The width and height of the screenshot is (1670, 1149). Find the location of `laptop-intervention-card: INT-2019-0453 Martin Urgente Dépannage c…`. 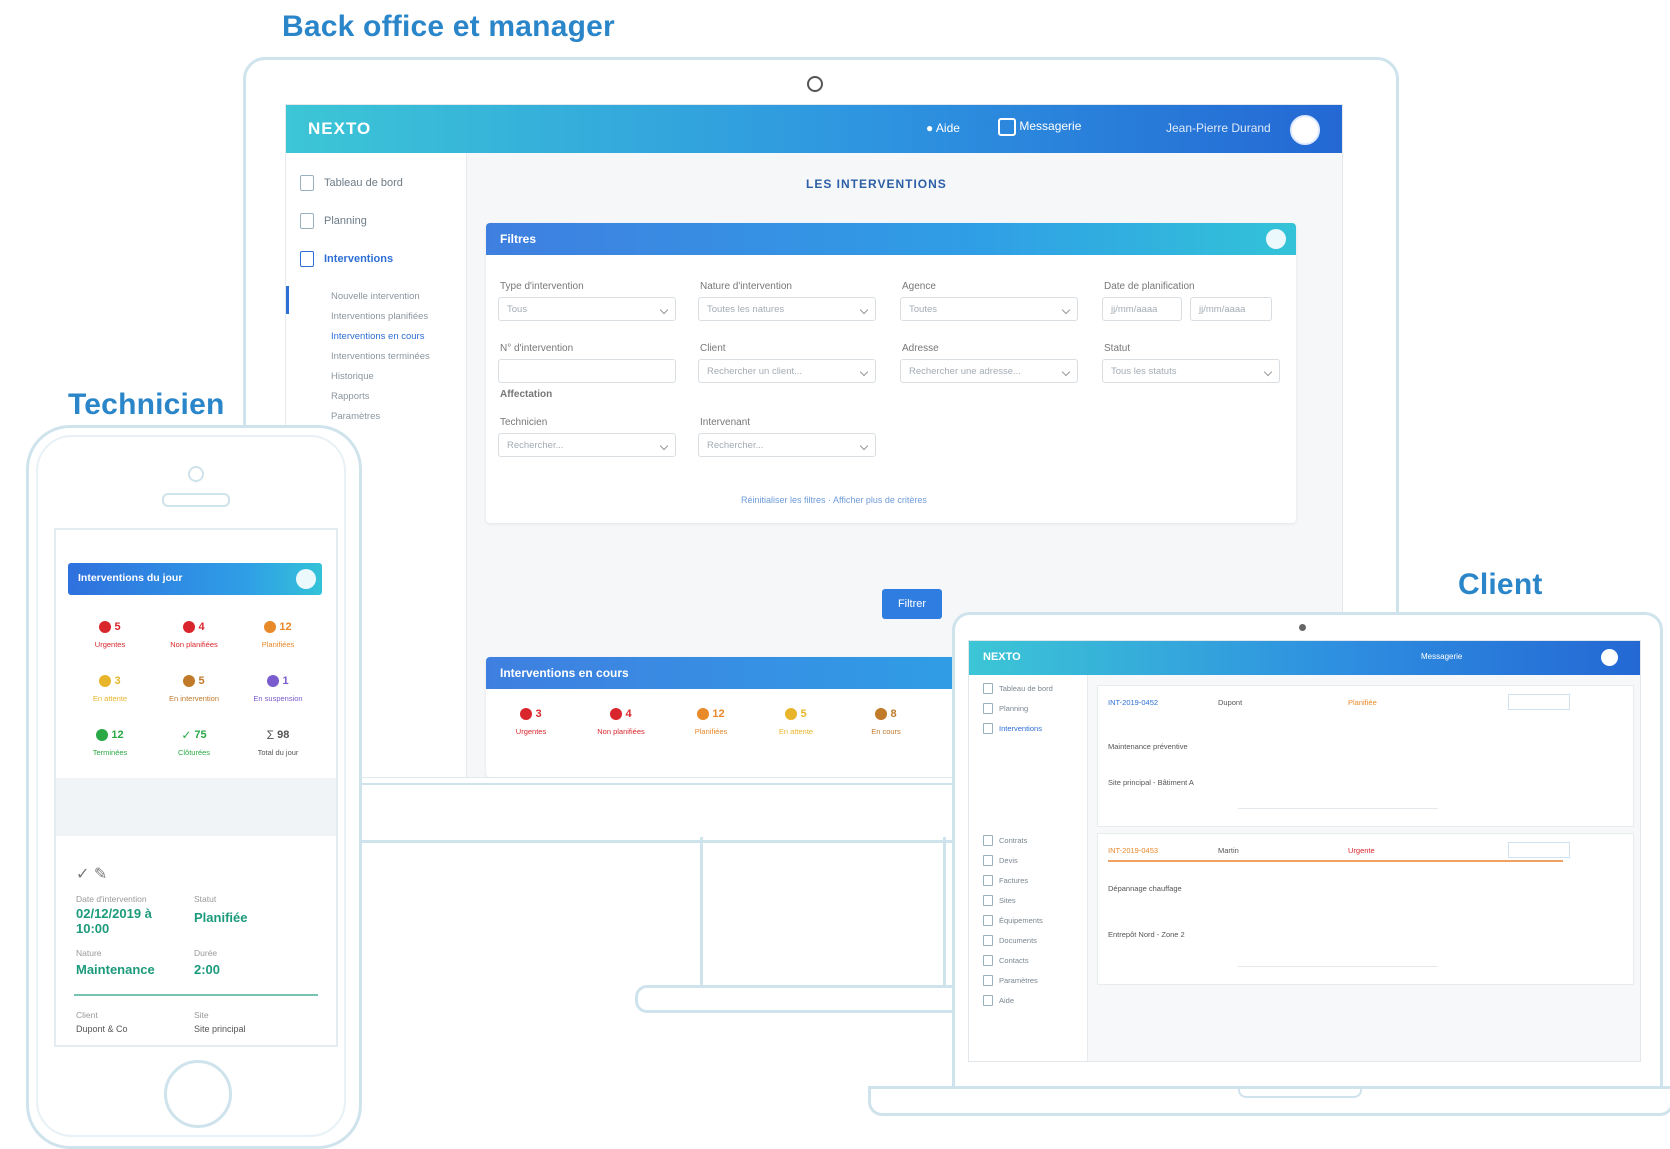

laptop-intervention-card: INT-2019-0453 Martin Urgente Dépannage c… is located at coordinates (1365, 909).